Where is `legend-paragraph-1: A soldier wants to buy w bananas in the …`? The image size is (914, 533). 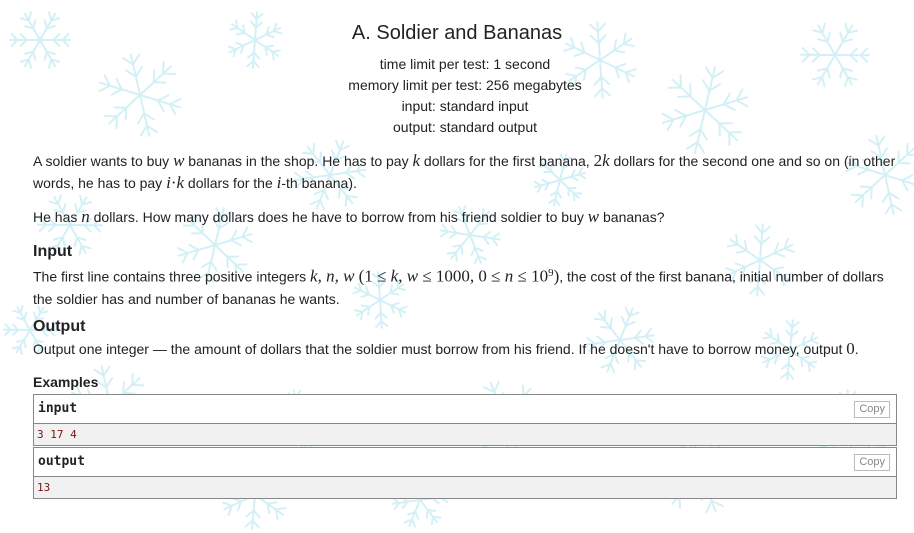
legend-paragraph-1: A soldier wants to buy w bananas in the … is located at coordinates (464, 171).